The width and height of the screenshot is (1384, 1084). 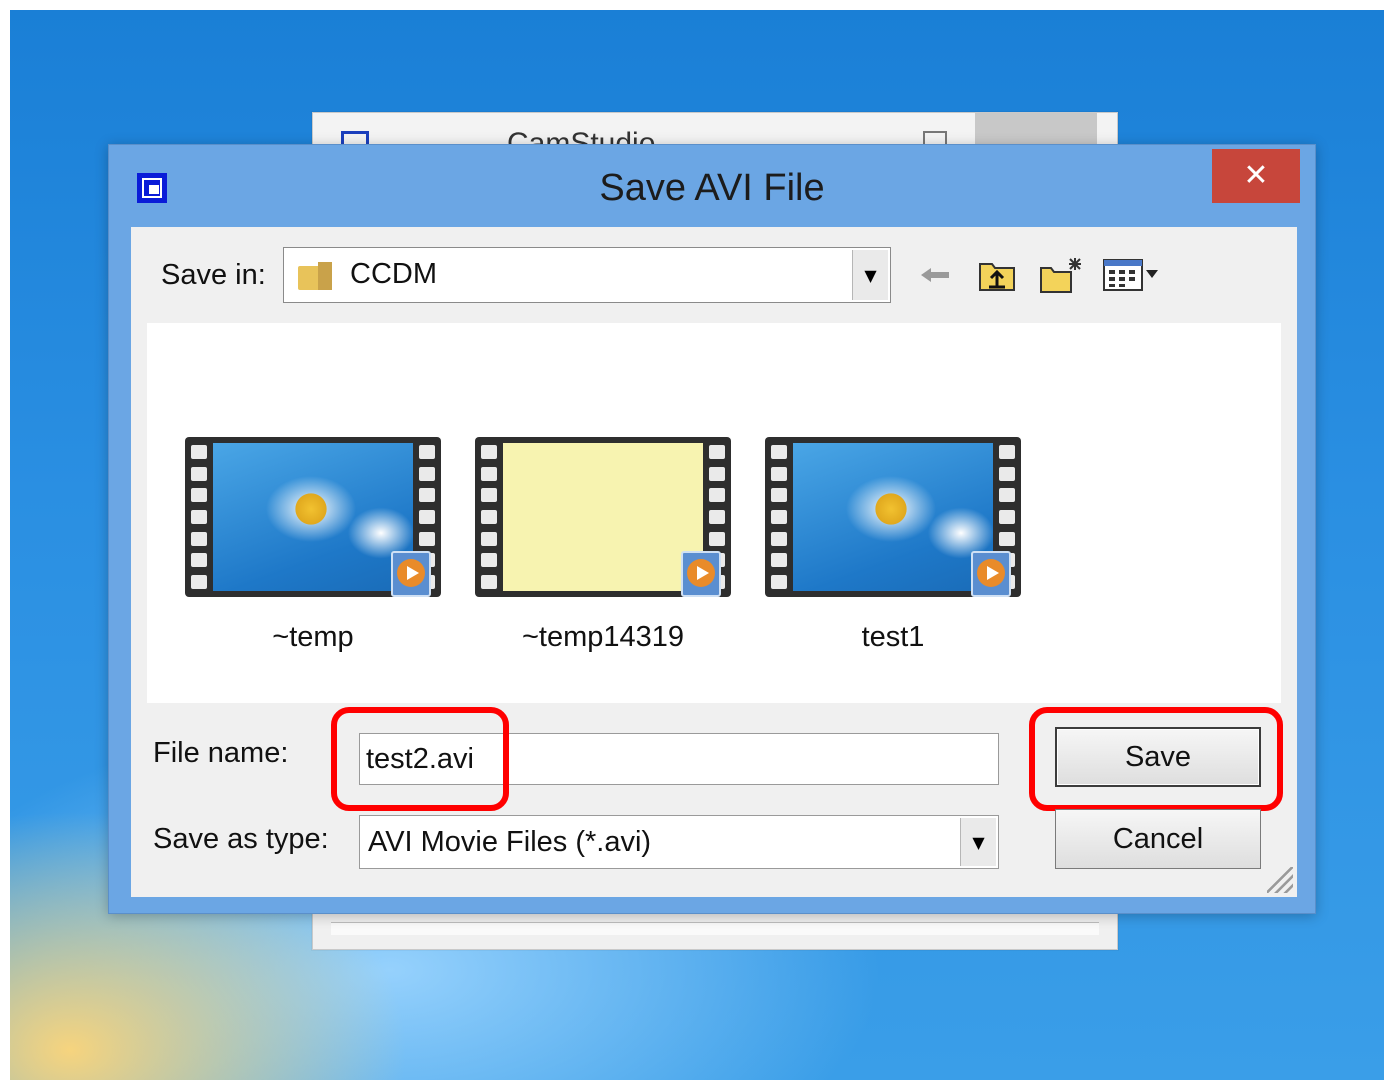 What do you see at coordinates (1062, 275) in the screenshot?
I see `new-folder-icon` at bounding box center [1062, 275].